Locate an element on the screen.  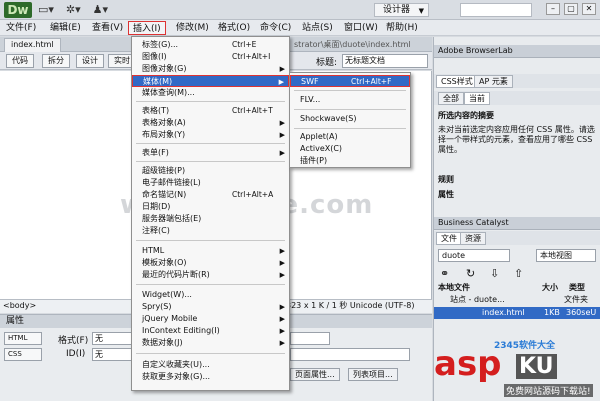
files-toolbar: ⚭ ↻ ⇩ ⇧ is located at coordinates (517, 274).